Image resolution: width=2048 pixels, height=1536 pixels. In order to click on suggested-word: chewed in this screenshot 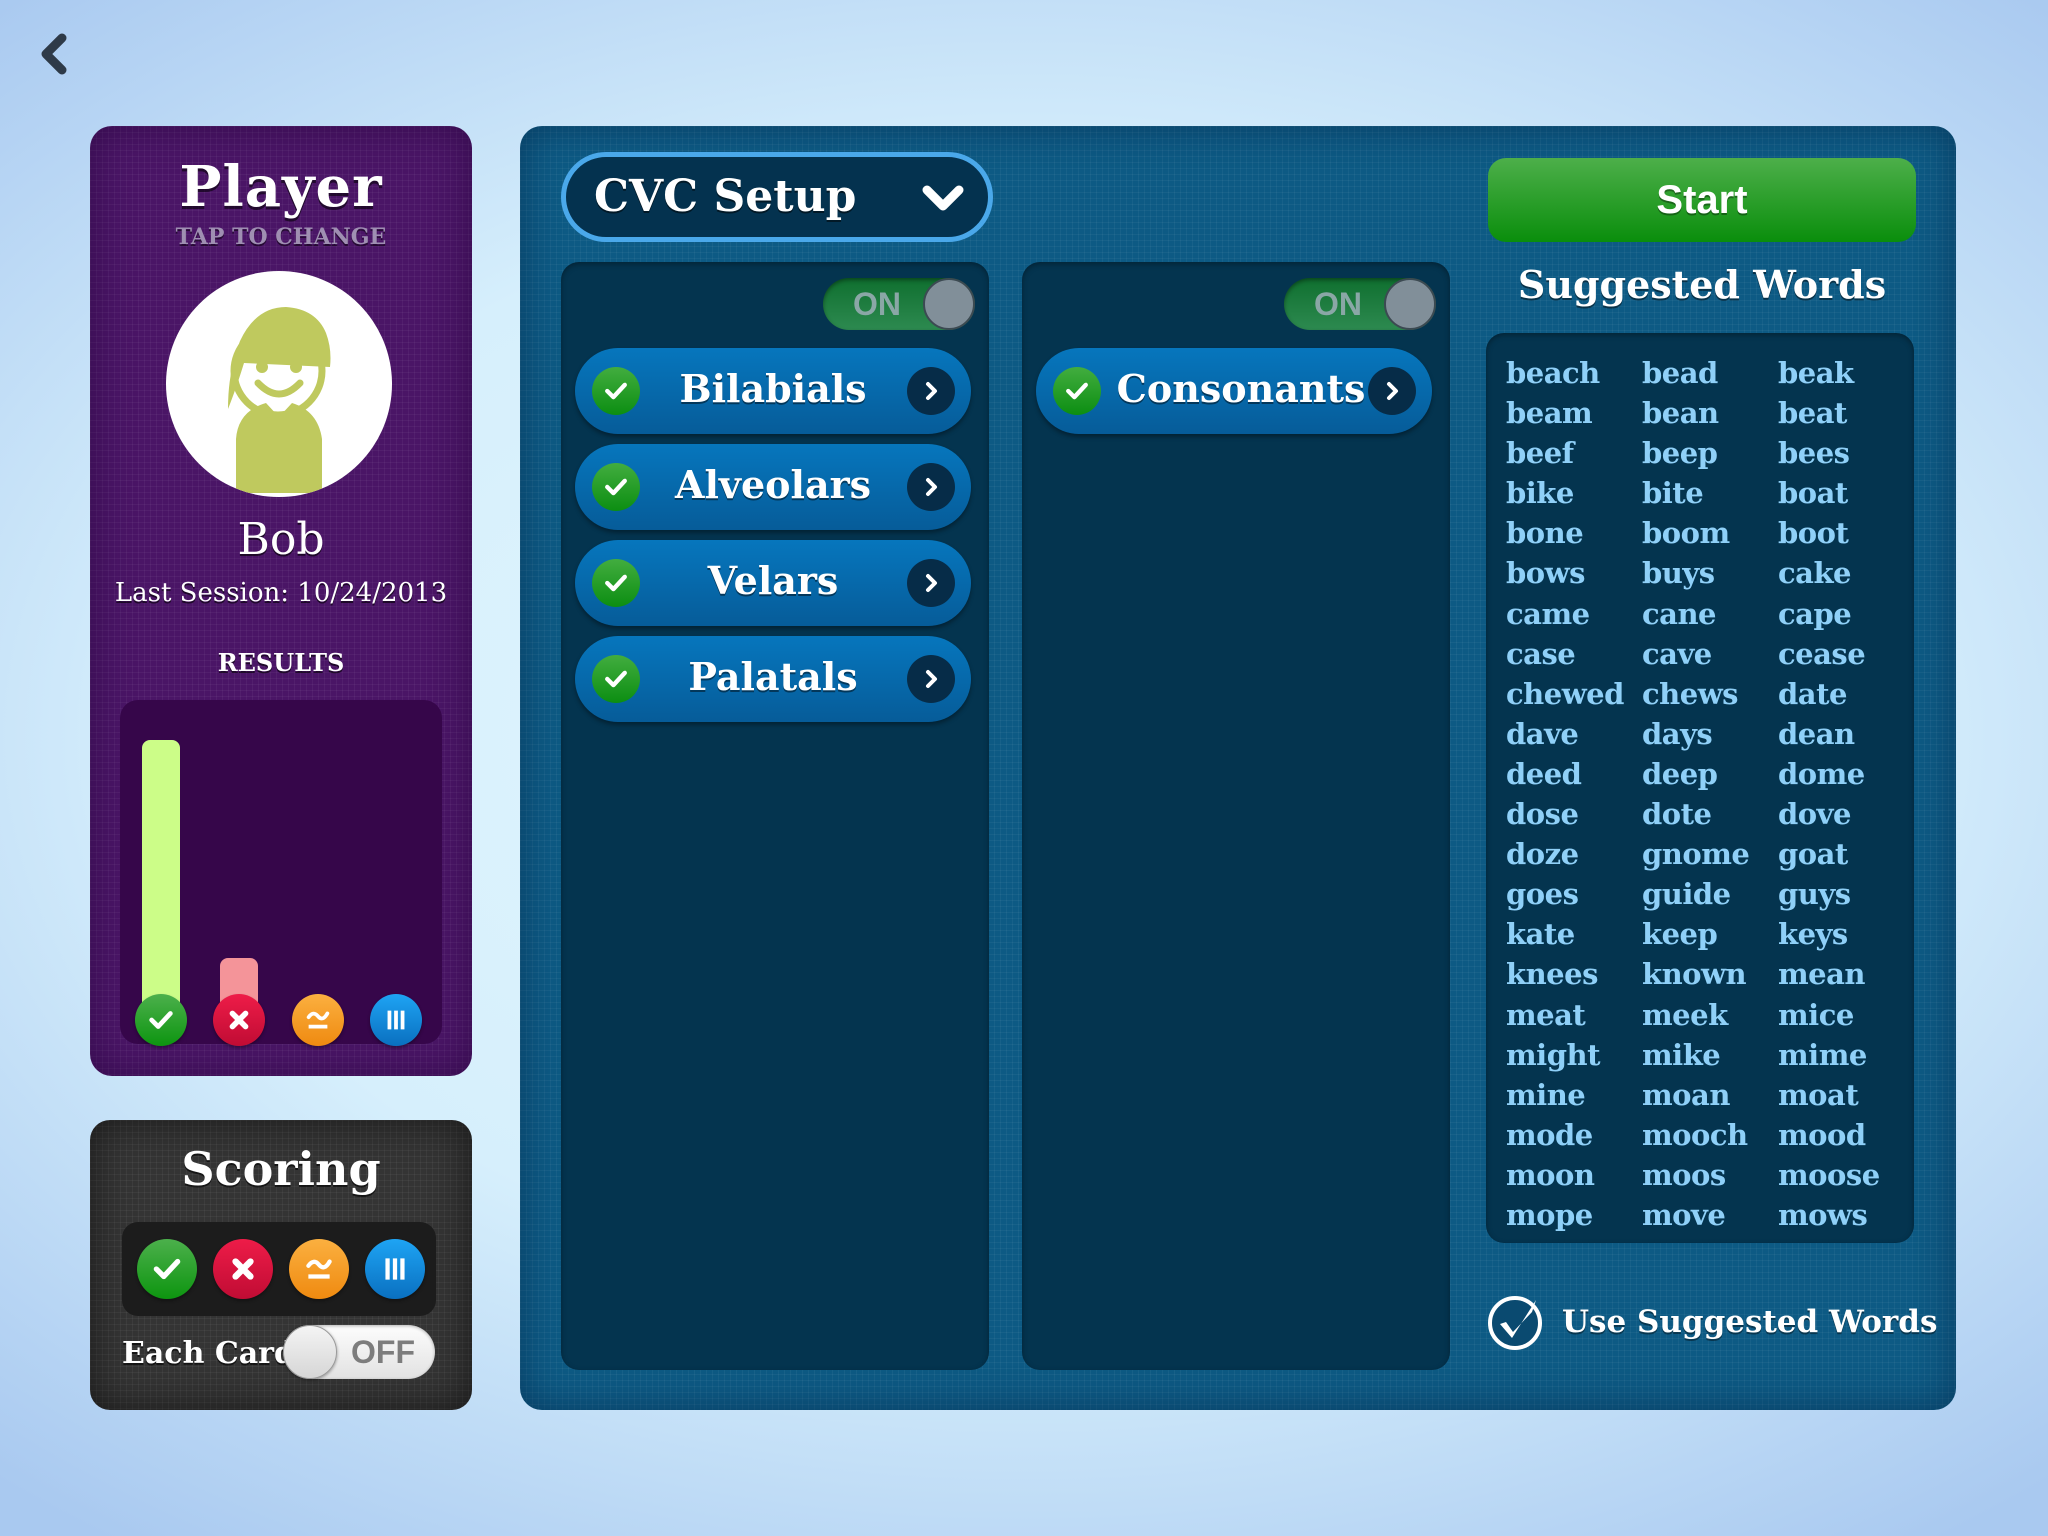, I will do `click(1565, 693)`.